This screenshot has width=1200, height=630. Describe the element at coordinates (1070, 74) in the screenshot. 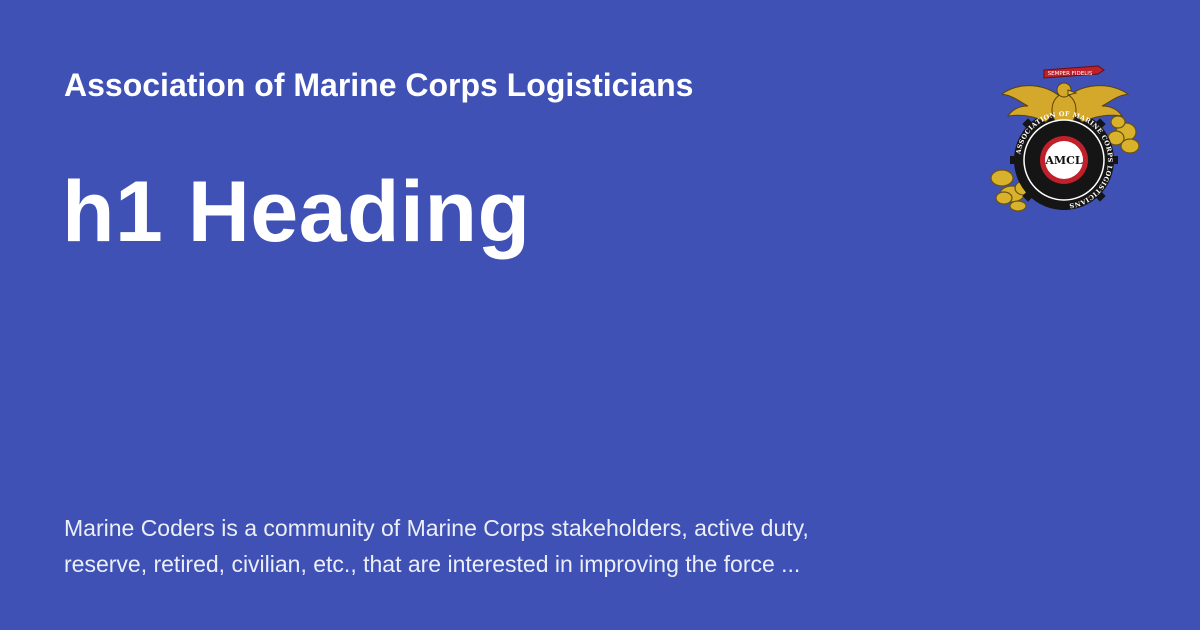

I see `svg-text: SEMPER FIDELIS` at that location.